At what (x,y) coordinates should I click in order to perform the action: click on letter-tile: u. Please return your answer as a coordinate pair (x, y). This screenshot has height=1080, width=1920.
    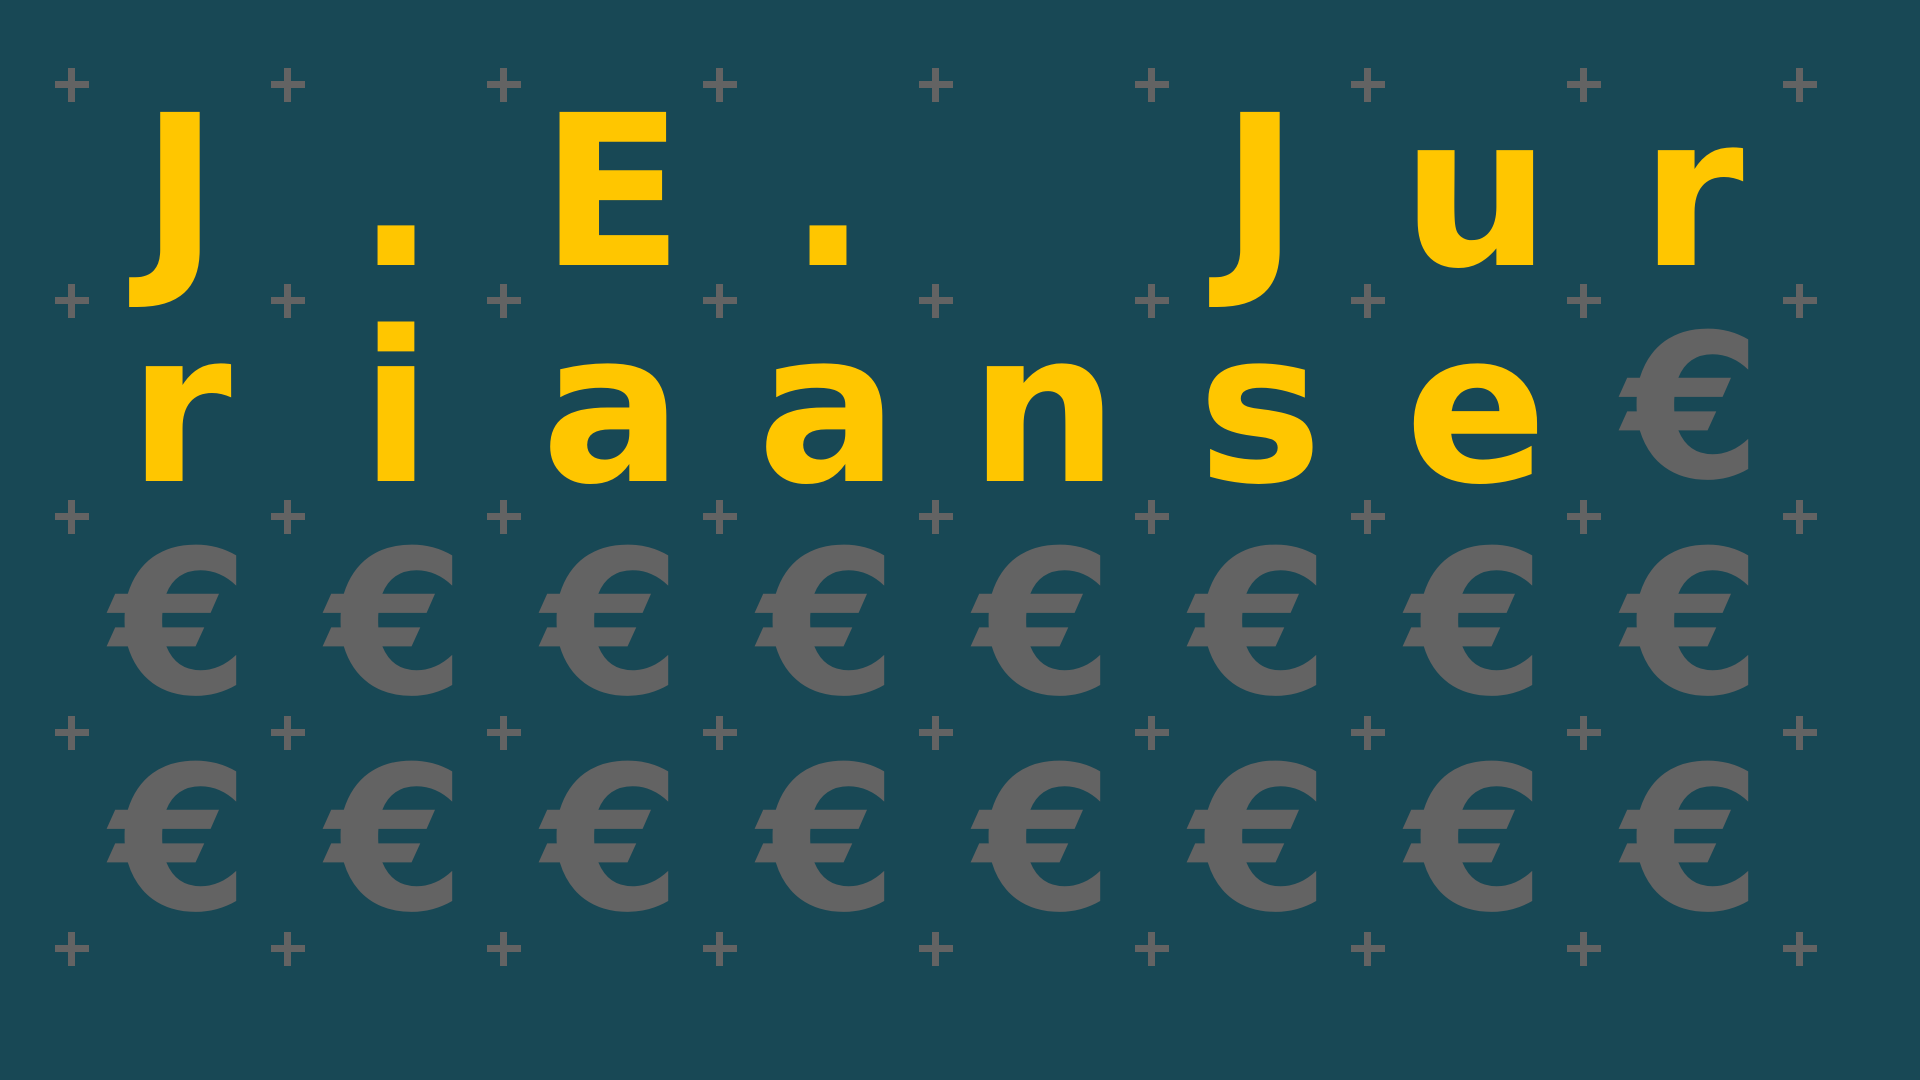
    Looking at the image, I should click on (1476, 192).